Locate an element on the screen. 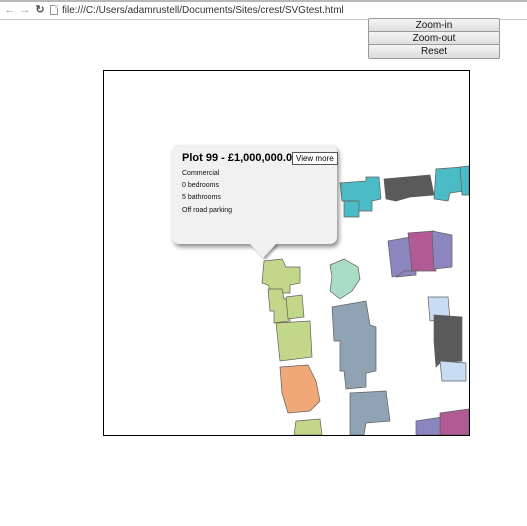 This screenshot has height=526, width=527. url-field is located at coordinates (212, 10).